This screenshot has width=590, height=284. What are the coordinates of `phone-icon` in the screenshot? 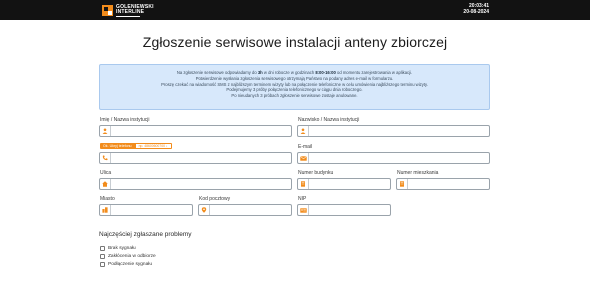 It's located at (105, 158).